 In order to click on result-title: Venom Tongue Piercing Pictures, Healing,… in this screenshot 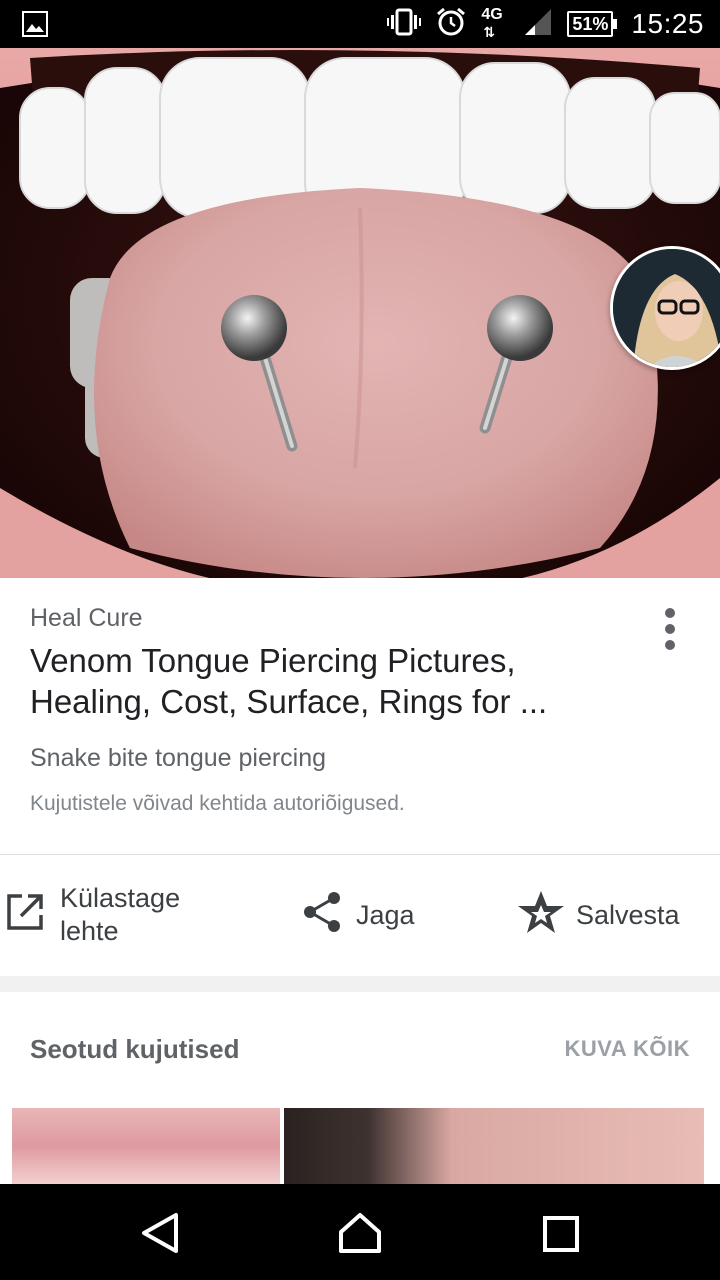, I will do `click(330, 681)`.